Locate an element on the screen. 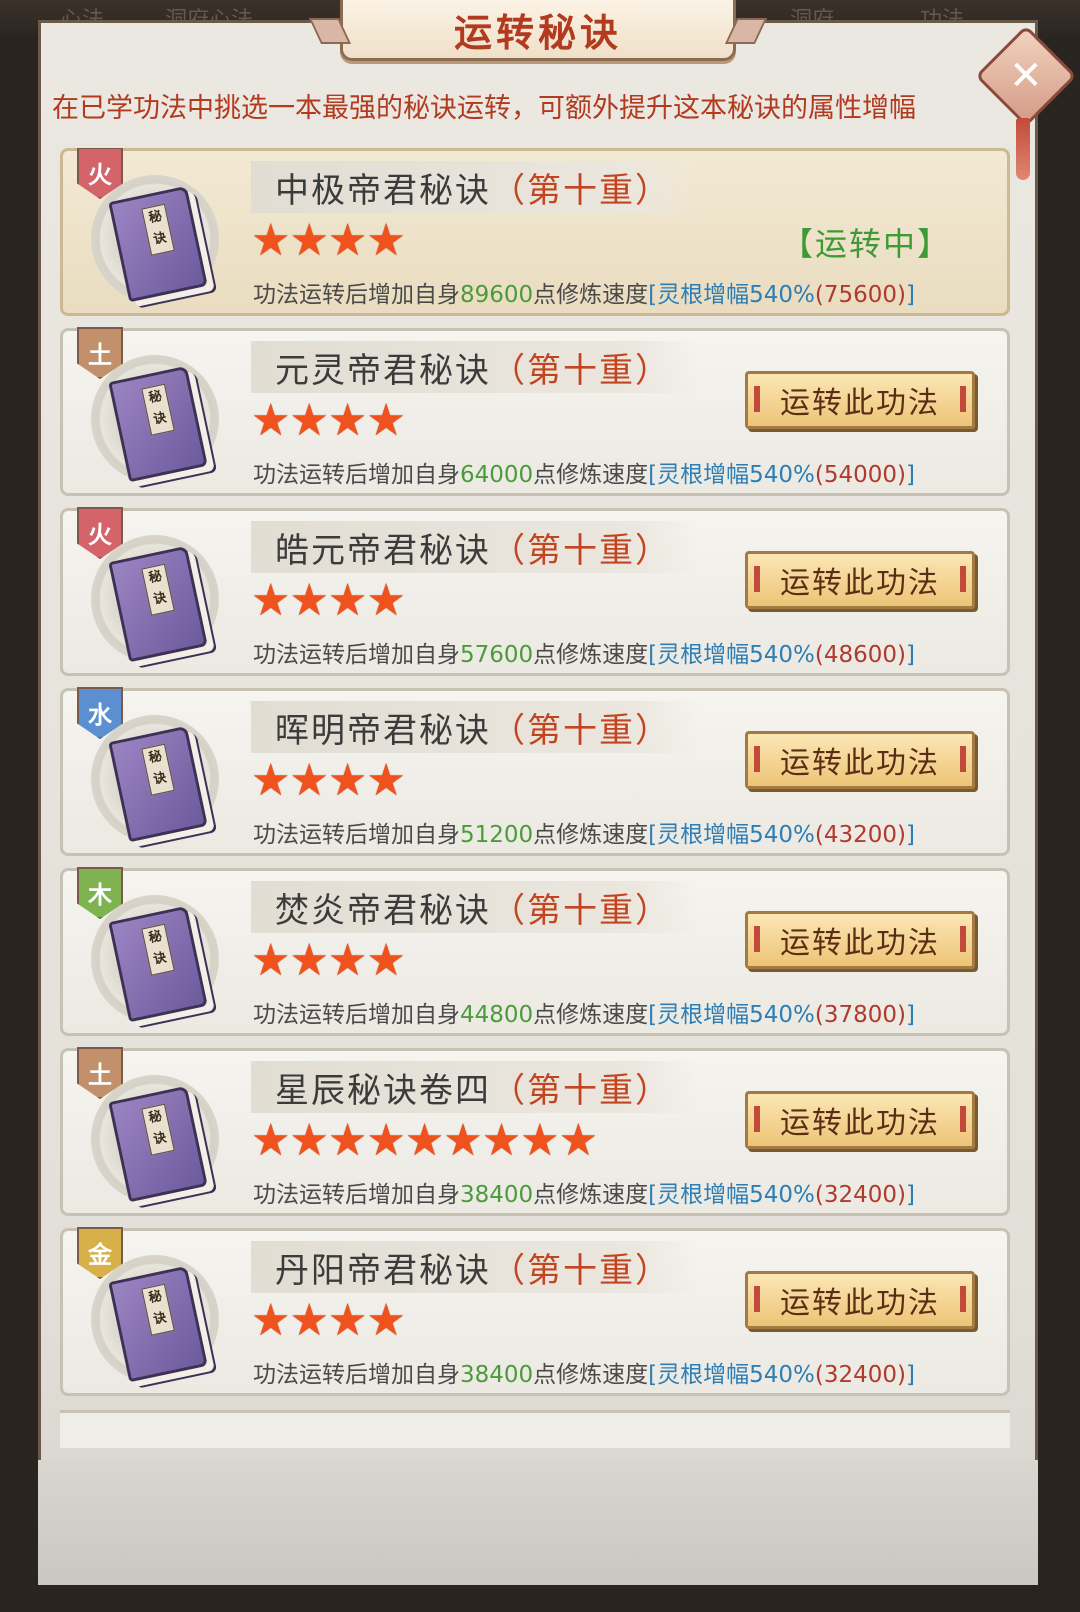 The image size is (1080, 1612). technique-description: 功法运转后增加自身38400点修炼速度[灵根增幅540%(32400)] is located at coordinates (584, 1192).